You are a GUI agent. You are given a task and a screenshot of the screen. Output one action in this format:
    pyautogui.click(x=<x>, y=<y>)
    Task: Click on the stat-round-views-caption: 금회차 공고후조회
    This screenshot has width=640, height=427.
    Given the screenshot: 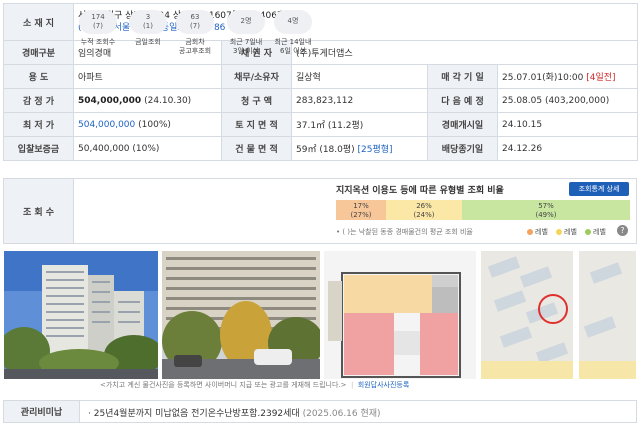 What is the action you would take?
    pyautogui.click(x=195, y=46)
    